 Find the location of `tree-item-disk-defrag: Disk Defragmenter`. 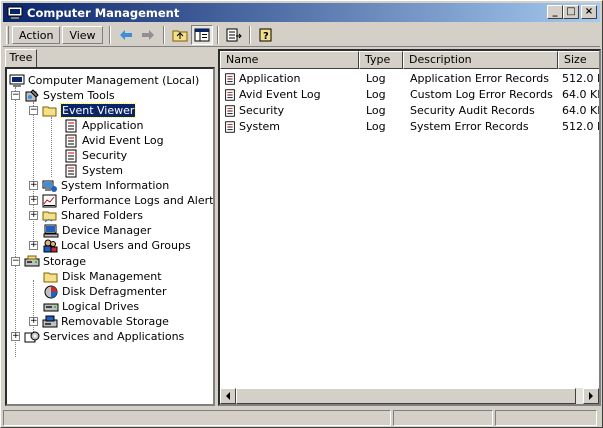

tree-item-disk-defrag: Disk Defragmenter is located at coordinates (105, 291).